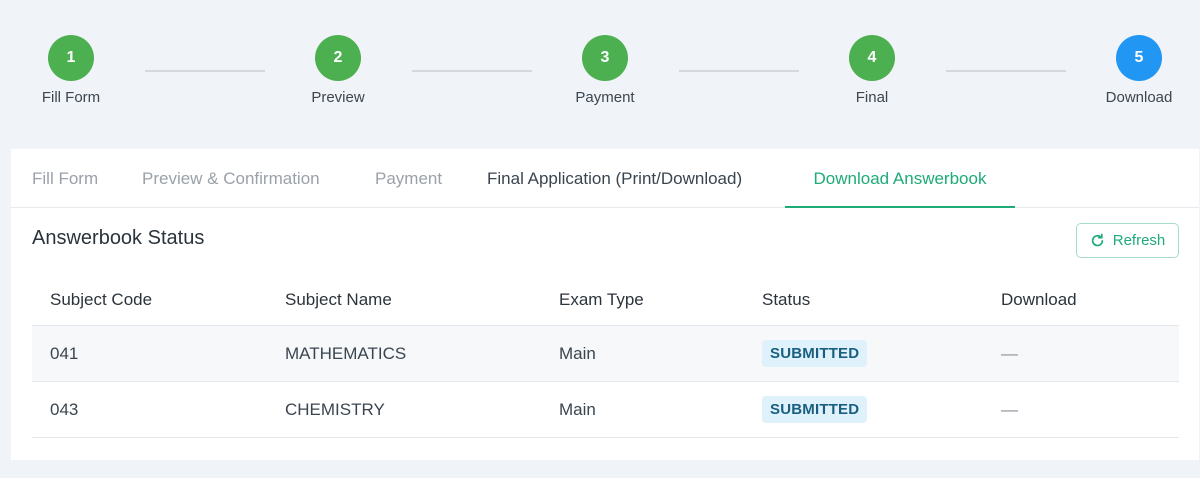  I want to click on header-download: Download, so click(1039, 299).